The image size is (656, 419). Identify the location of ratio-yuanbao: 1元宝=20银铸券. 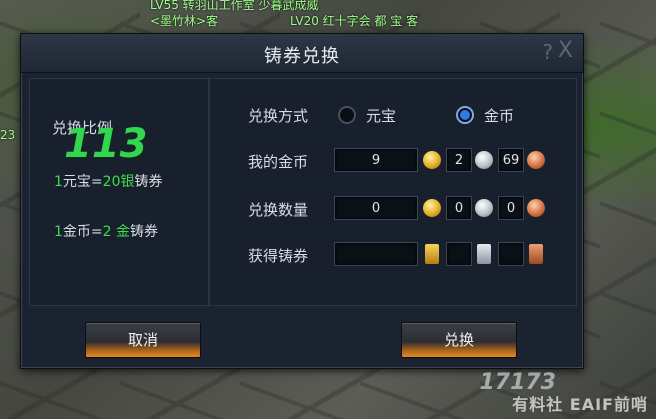
(108, 182).